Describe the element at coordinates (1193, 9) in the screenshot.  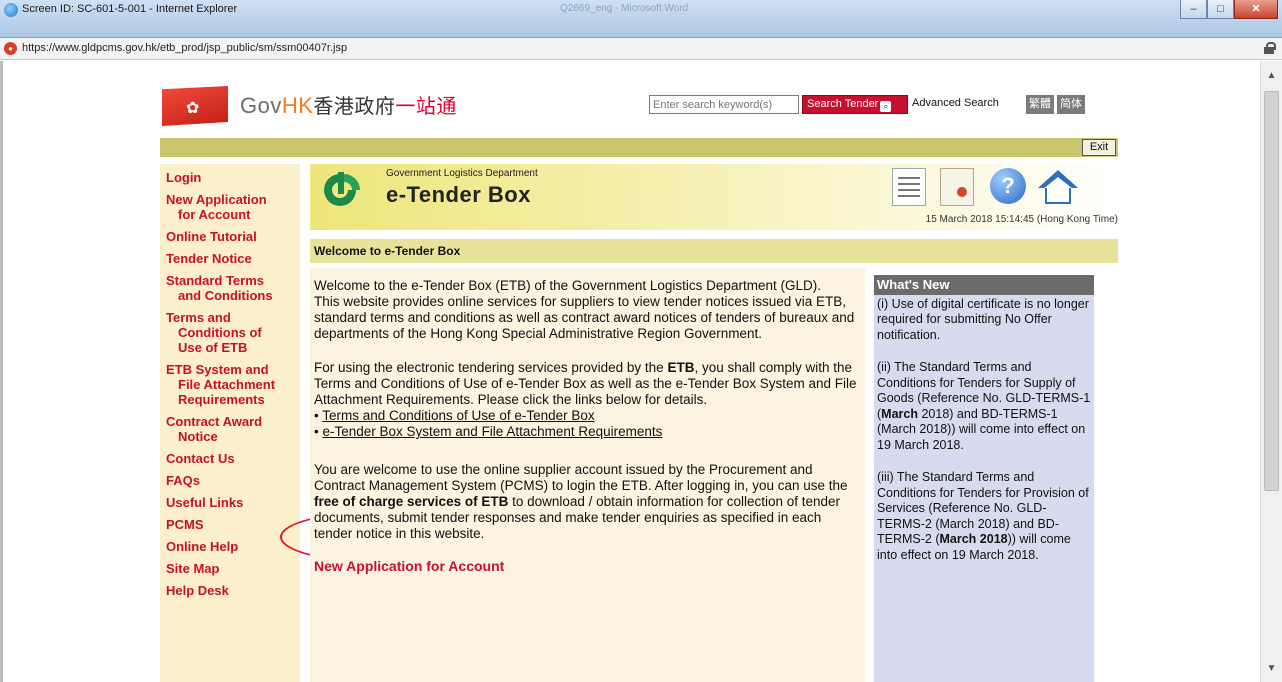
I see `minimize-button: –` at that location.